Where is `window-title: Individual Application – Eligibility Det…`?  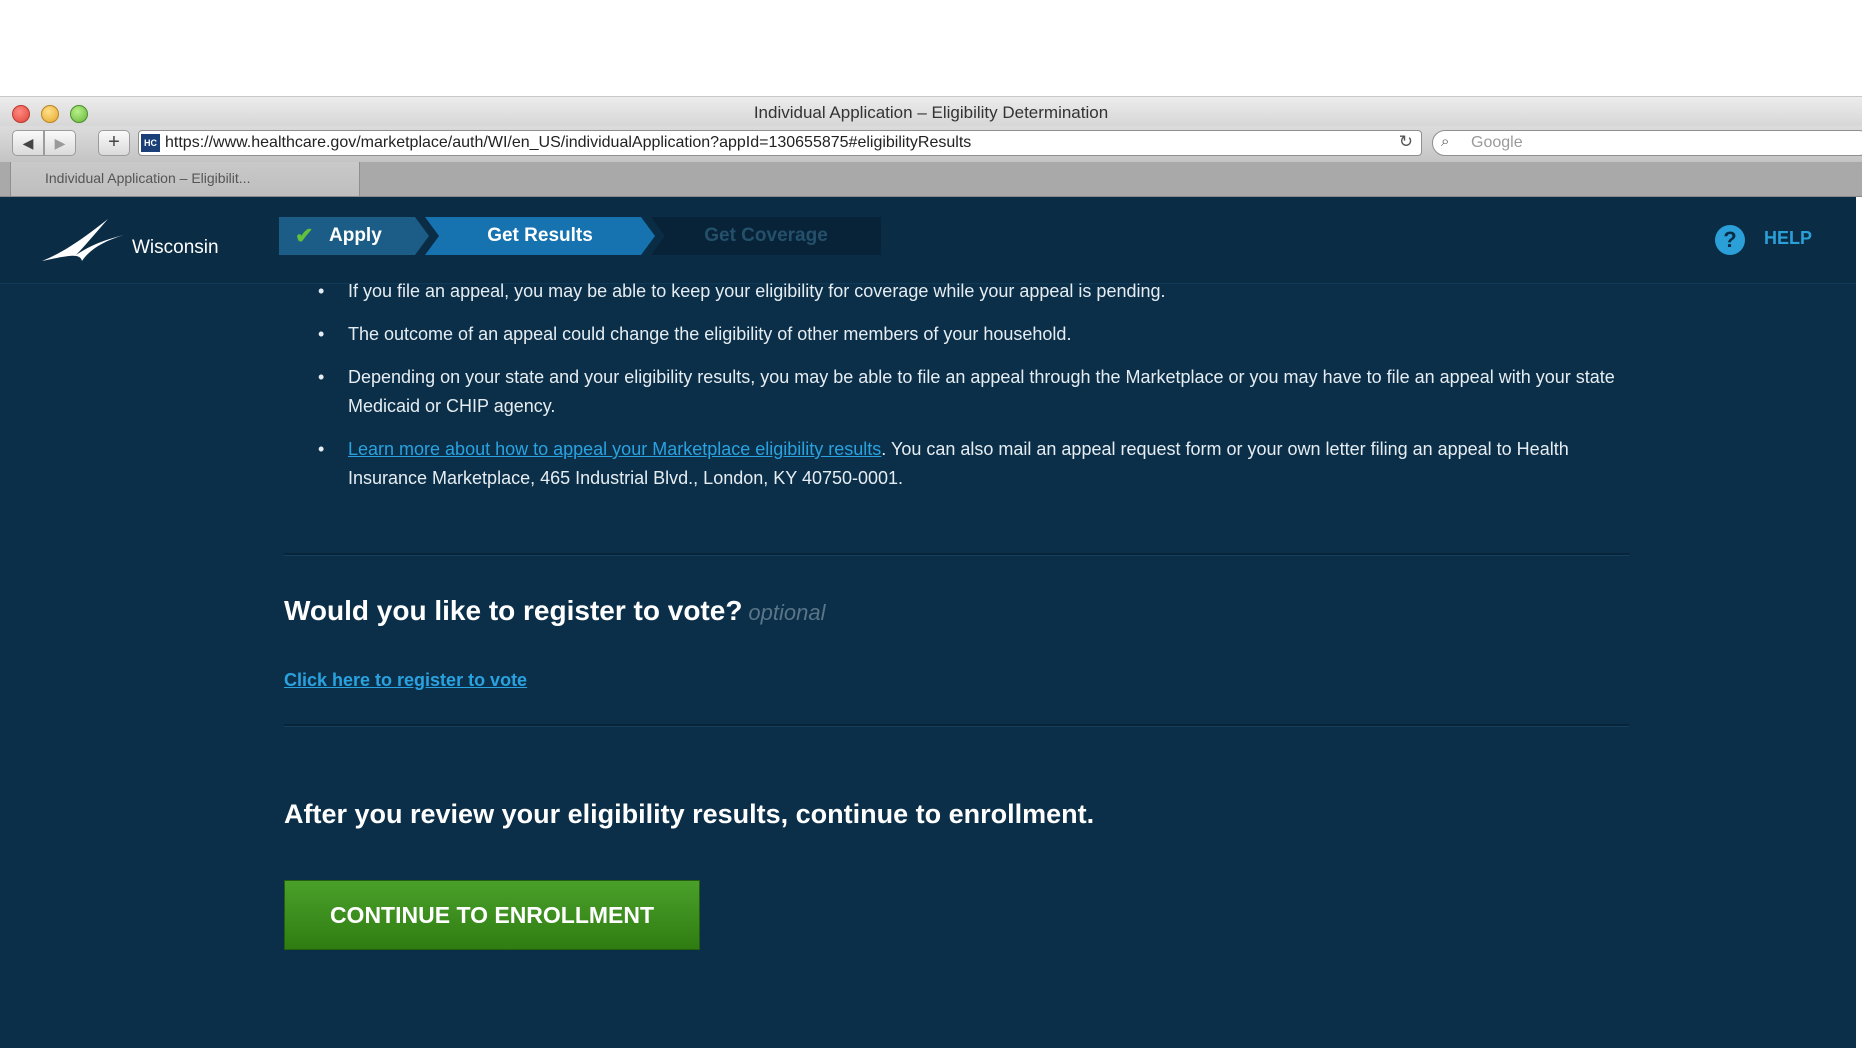 window-title: Individual Application – Eligibility Det… is located at coordinates (931, 112).